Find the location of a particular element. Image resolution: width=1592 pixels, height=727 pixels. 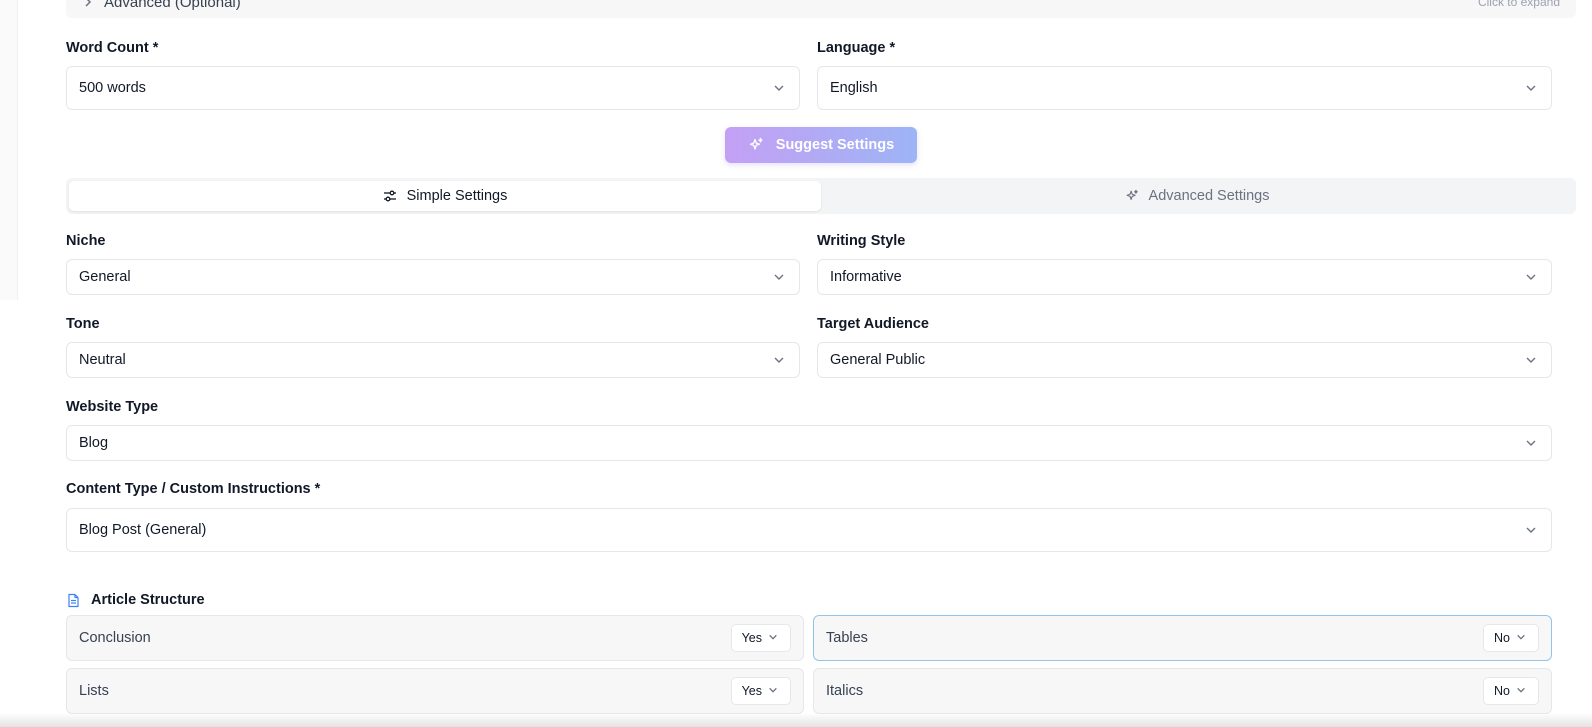

document-icon is located at coordinates (73, 600).